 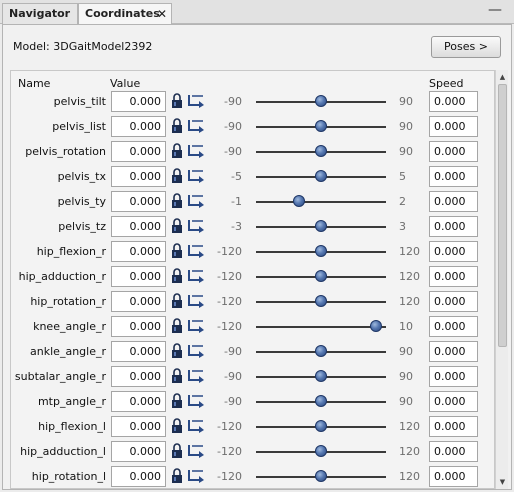 What do you see at coordinates (495, 10) in the screenshot?
I see `minimize-icon: —` at bounding box center [495, 10].